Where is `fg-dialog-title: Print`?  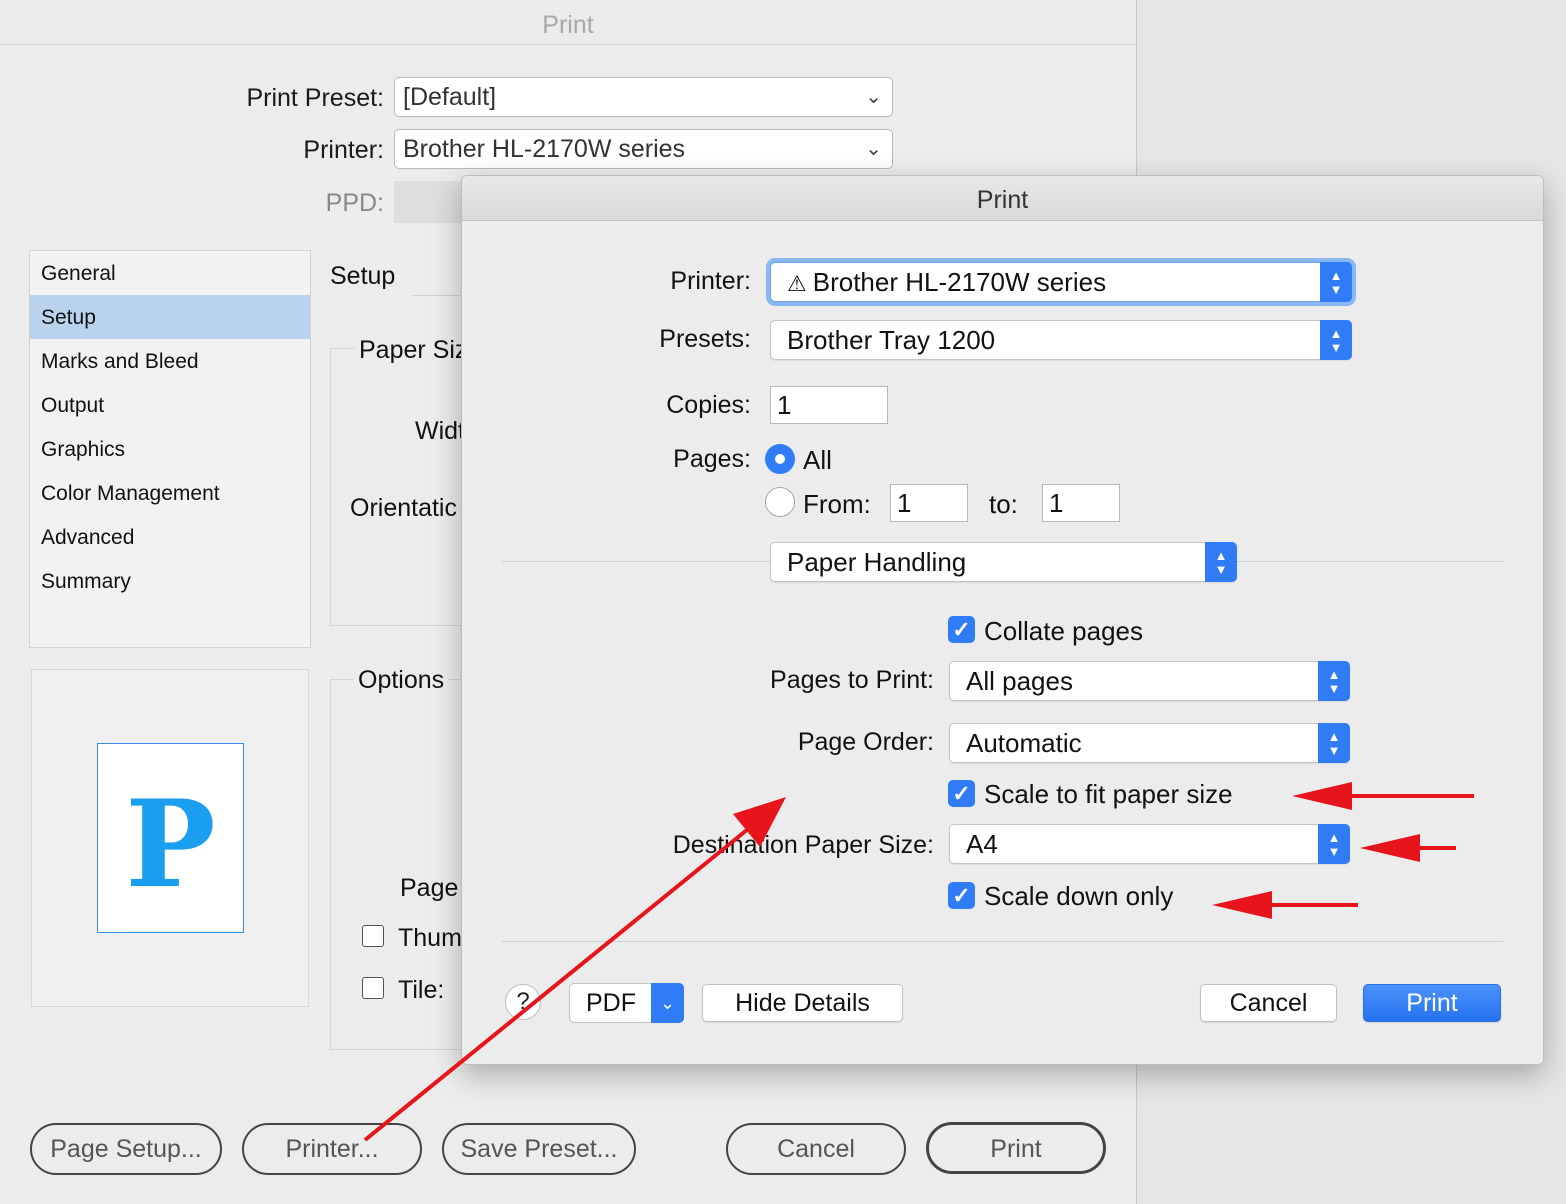 fg-dialog-title: Print is located at coordinates (1002, 198).